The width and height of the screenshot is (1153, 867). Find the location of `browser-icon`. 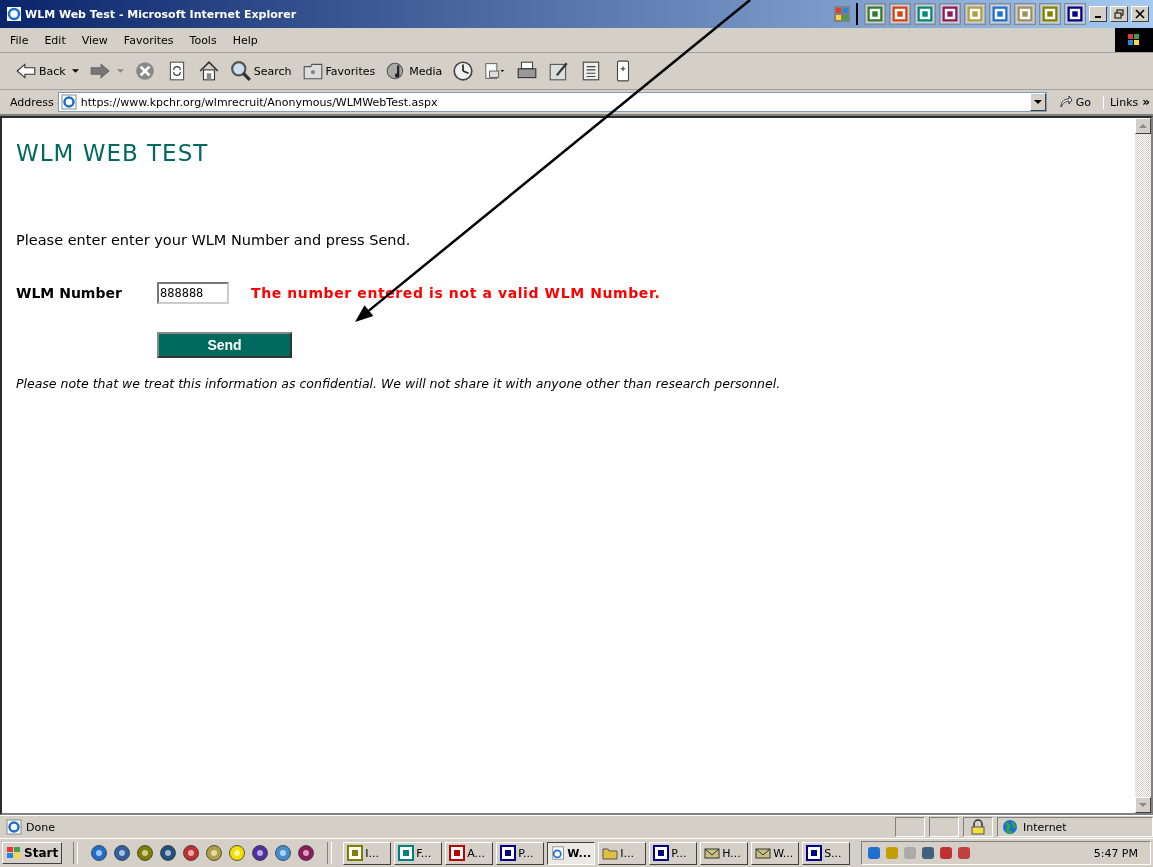

browser-icon is located at coordinates (14, 14).